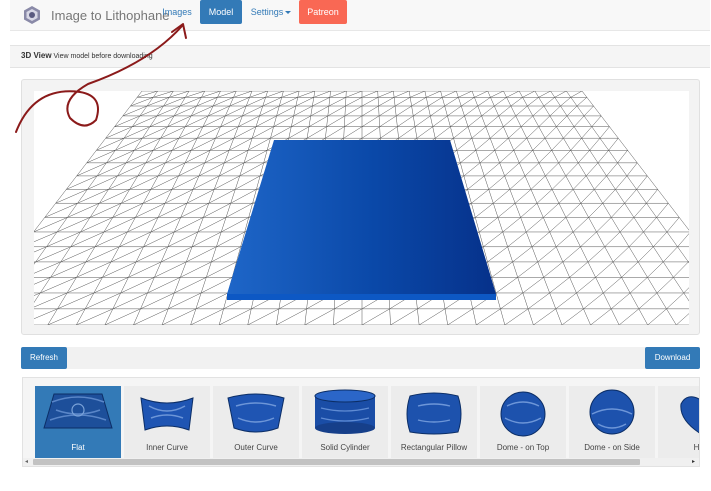 The image size is (711, 491). I want to click on refresh-button: Refresh, so click(44, 358).